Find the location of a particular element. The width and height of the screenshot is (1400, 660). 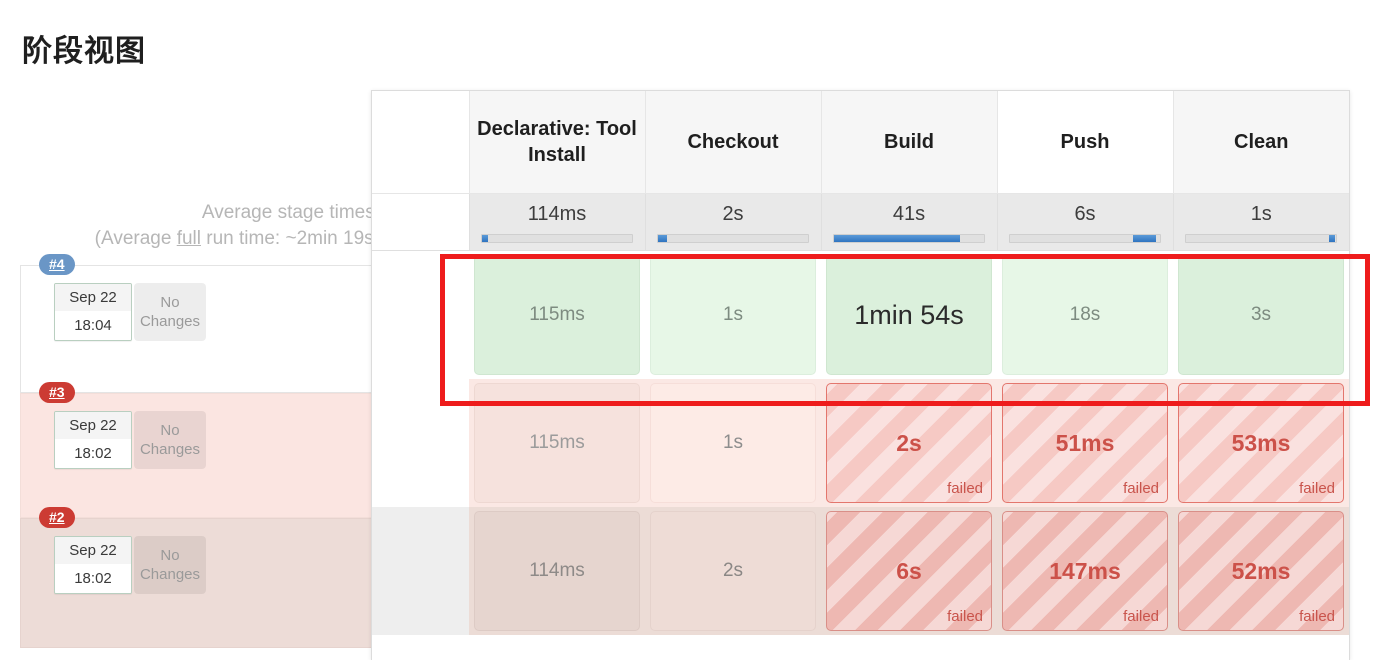

stage-cell-failed: 53ms failed is located at coordinates (1261, 443).